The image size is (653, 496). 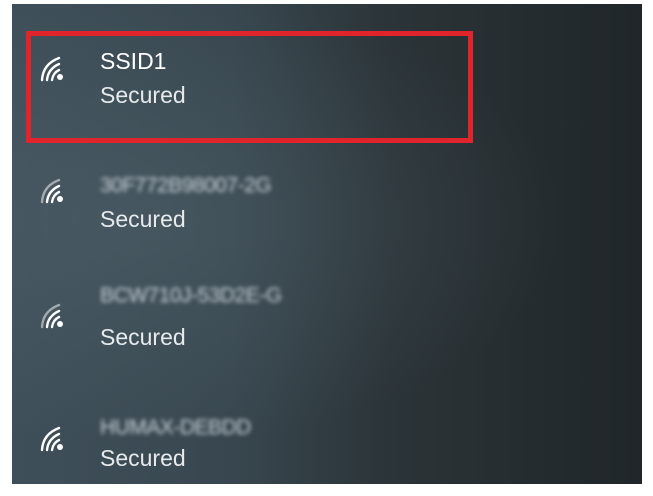 What do you see at coordinates (186, 185) in the screenshot?
I see `network-ssid: 30F772B98007-2G` at bounding box center [186, 185].